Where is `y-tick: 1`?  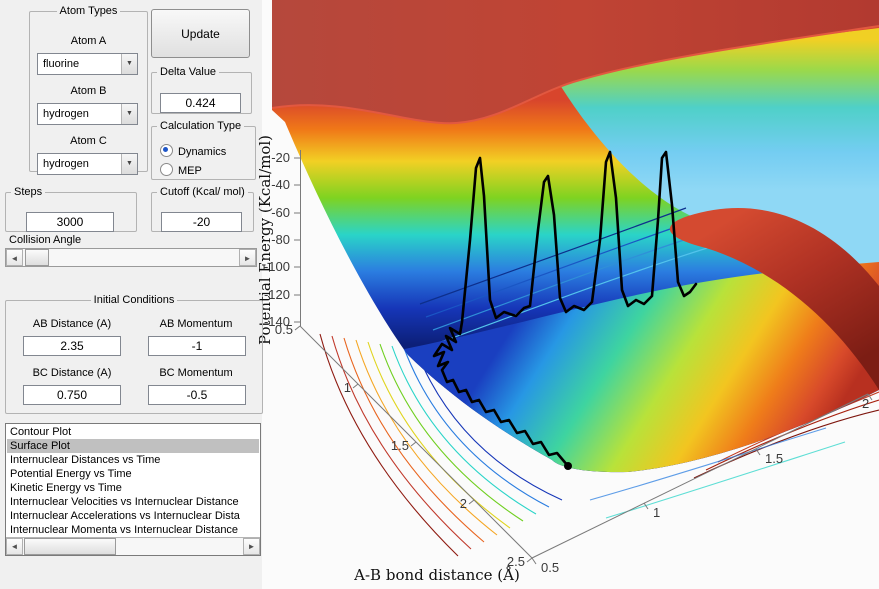 y-tick: 1 is located at coordinates (656, 512).